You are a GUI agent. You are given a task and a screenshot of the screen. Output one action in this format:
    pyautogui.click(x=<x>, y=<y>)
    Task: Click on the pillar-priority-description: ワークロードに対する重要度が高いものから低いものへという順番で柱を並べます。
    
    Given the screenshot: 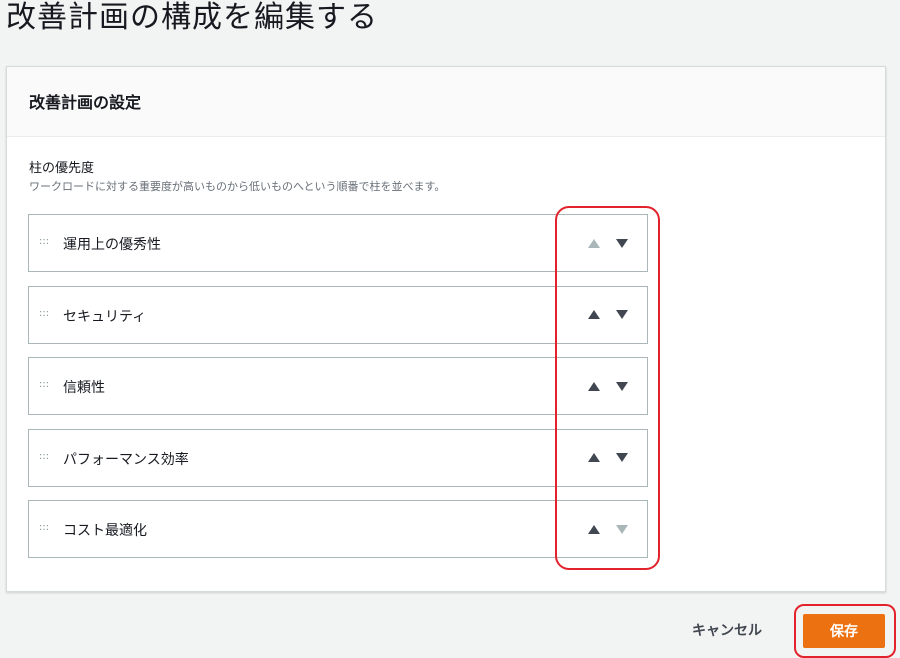 What is the action you would take?
    pyautogui.click(x=237, y=186)
    